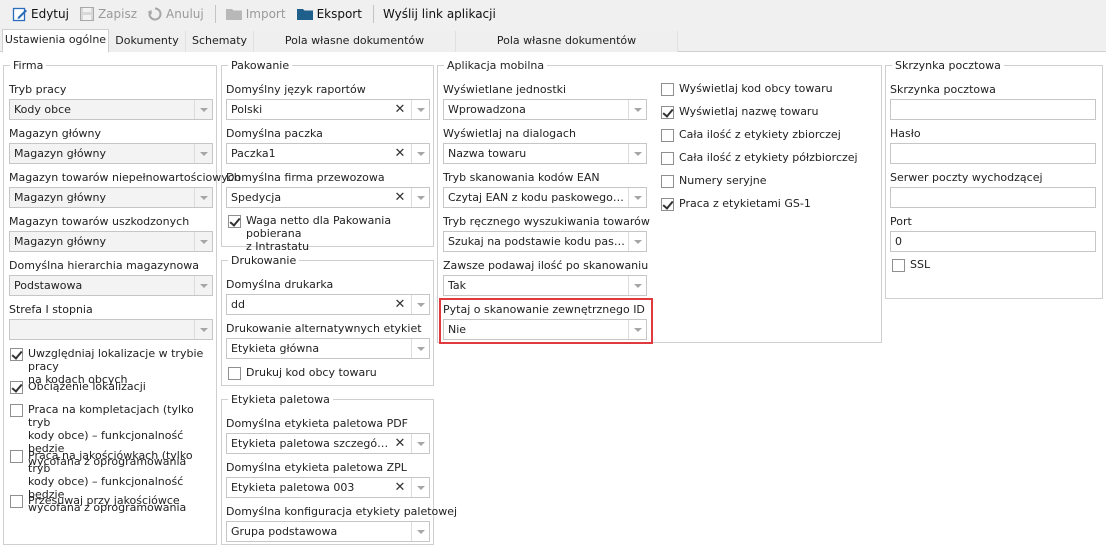  Describe the element at coordinates (147, 41) in the screenshot. I see `tab-documents: Dokumenty` at that location.